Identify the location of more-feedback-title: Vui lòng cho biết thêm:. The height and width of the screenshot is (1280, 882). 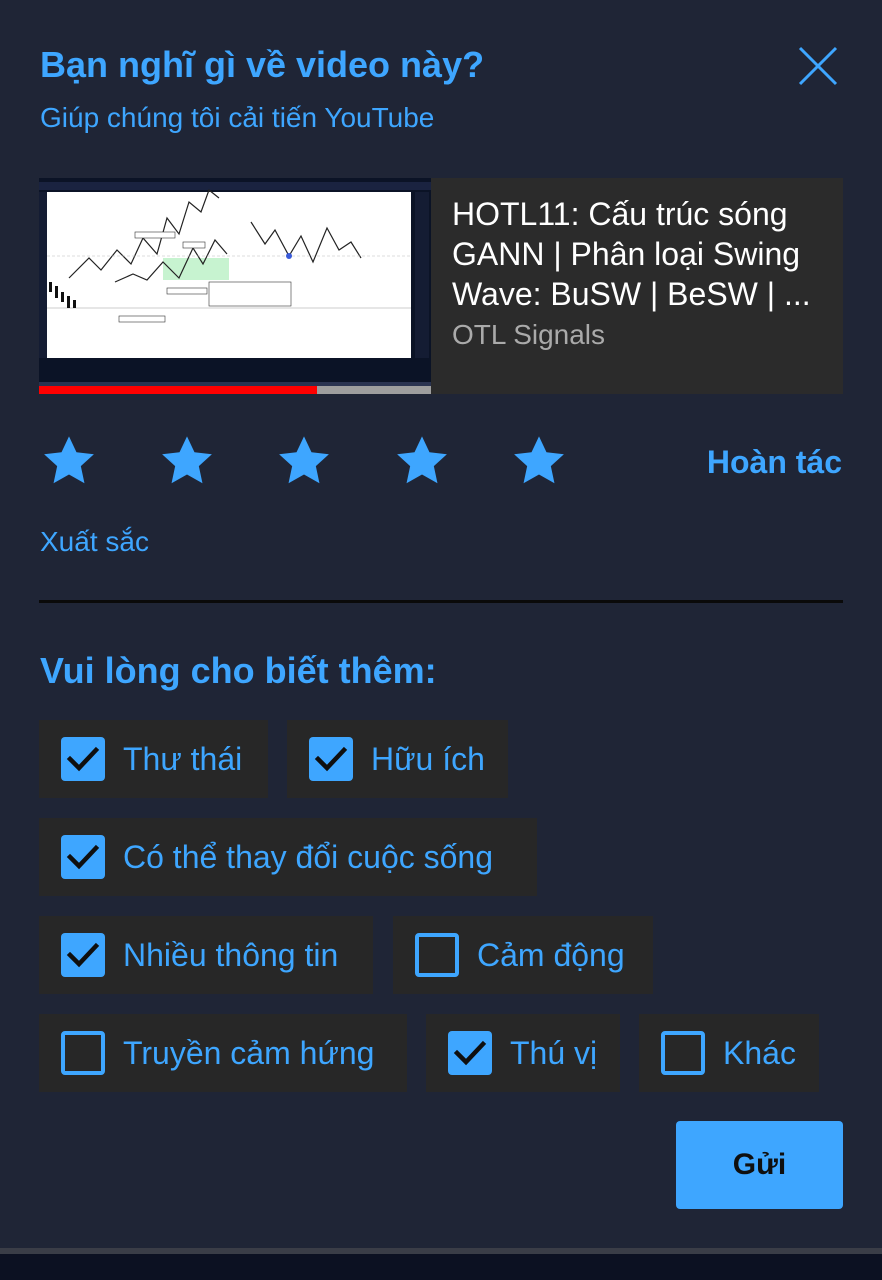
(238, 670).